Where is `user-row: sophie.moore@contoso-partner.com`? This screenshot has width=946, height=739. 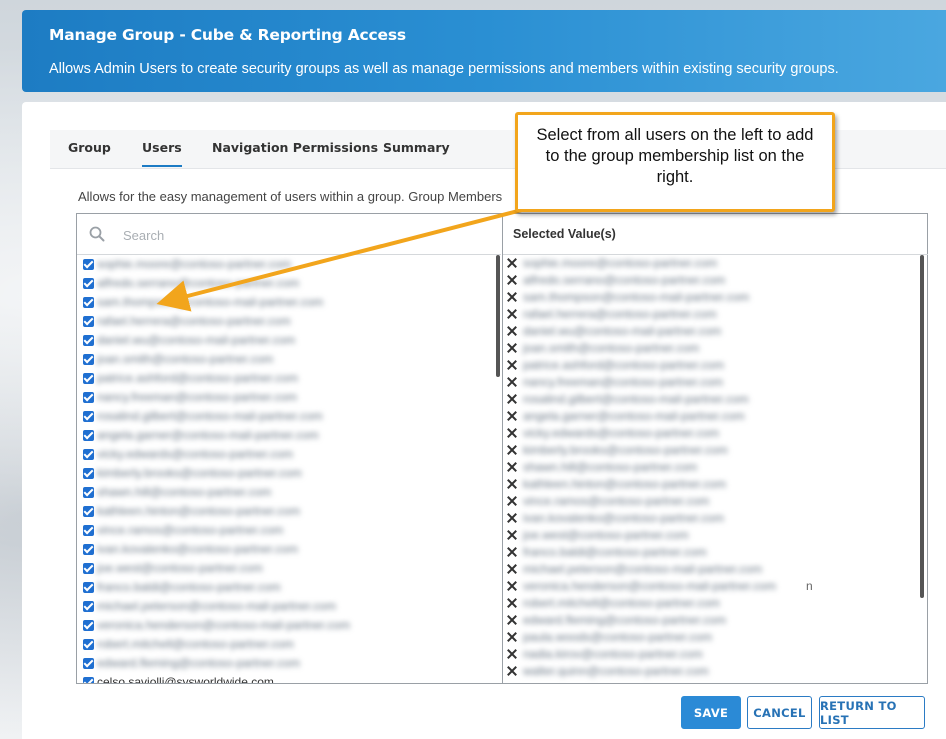 user-row: sophie.moore@contoso-partner.com is located at coordinates (277, 264).